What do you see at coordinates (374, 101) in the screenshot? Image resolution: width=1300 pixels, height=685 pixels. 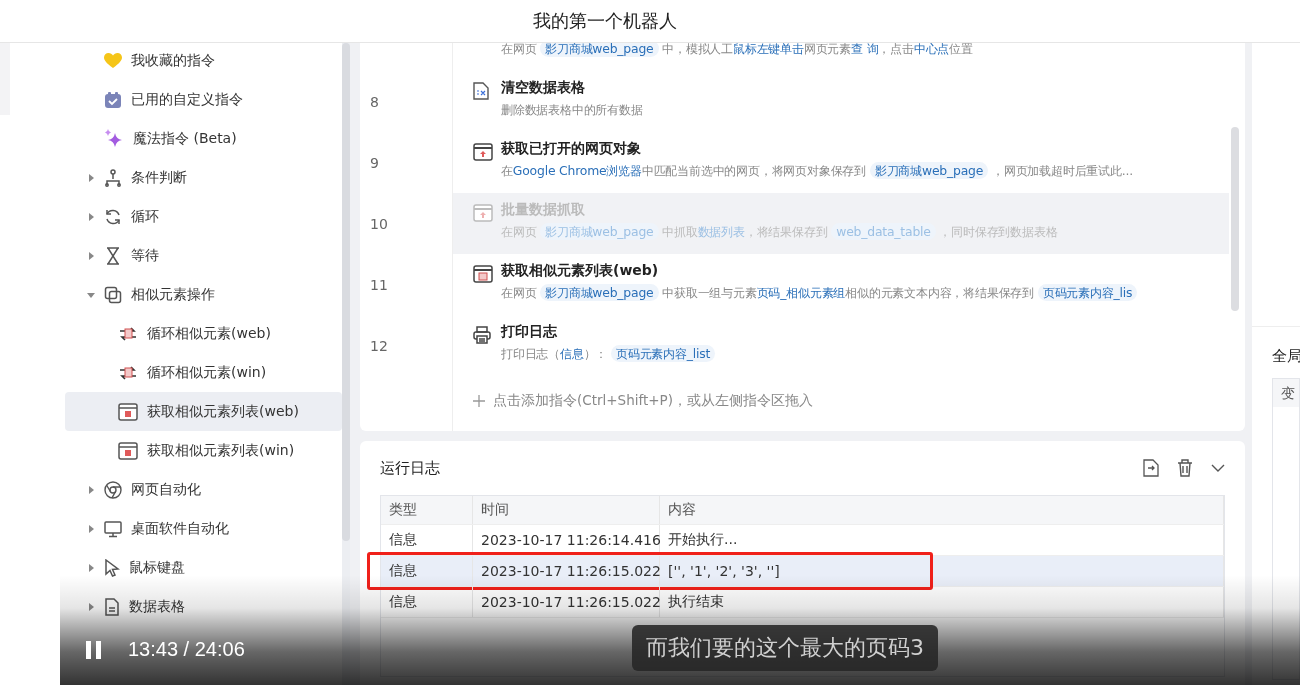 I see `line-number: 8` at bounding box center [374, 101].